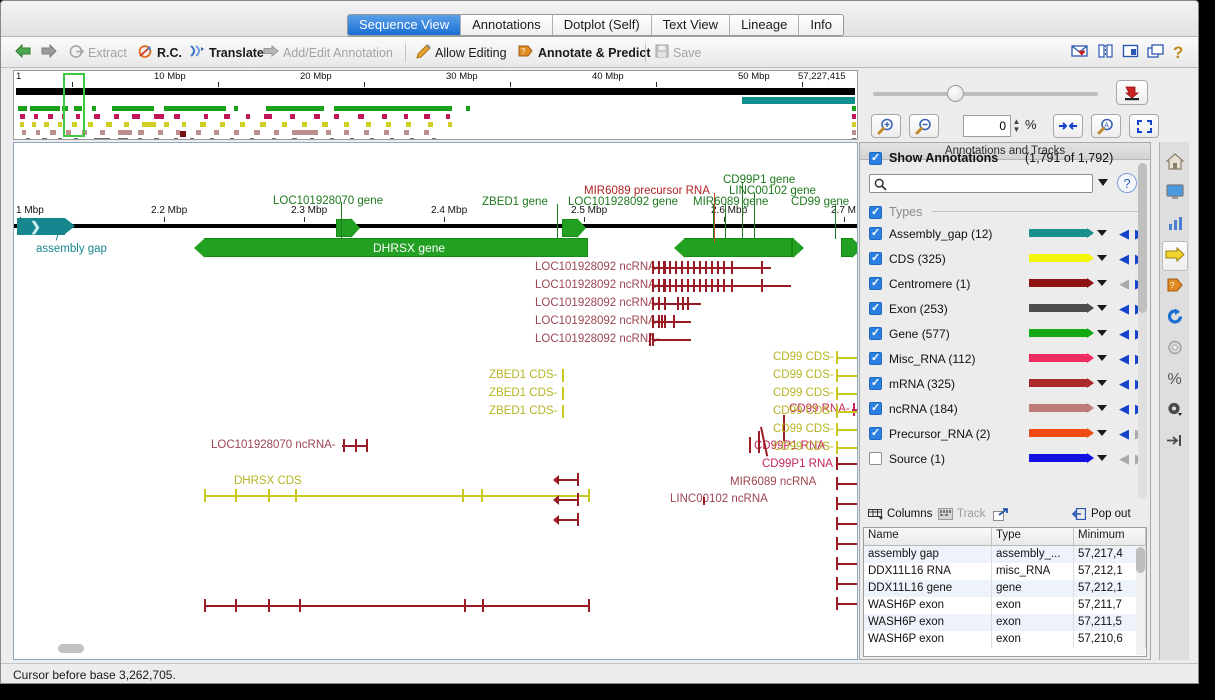  Describe the element at coordinates (1080, 52) in the screenshot. I see `mail-button` at that location.